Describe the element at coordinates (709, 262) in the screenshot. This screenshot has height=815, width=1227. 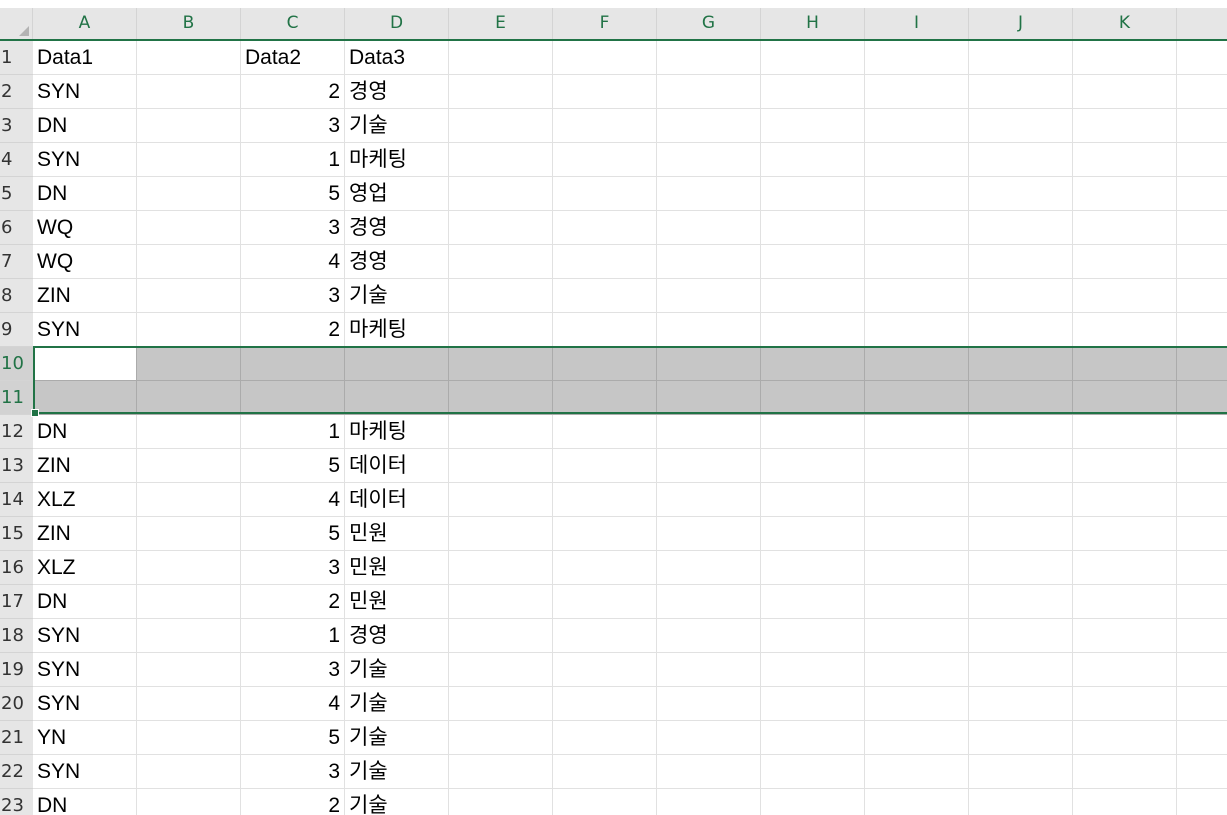
I see `cell-g7` at that location.